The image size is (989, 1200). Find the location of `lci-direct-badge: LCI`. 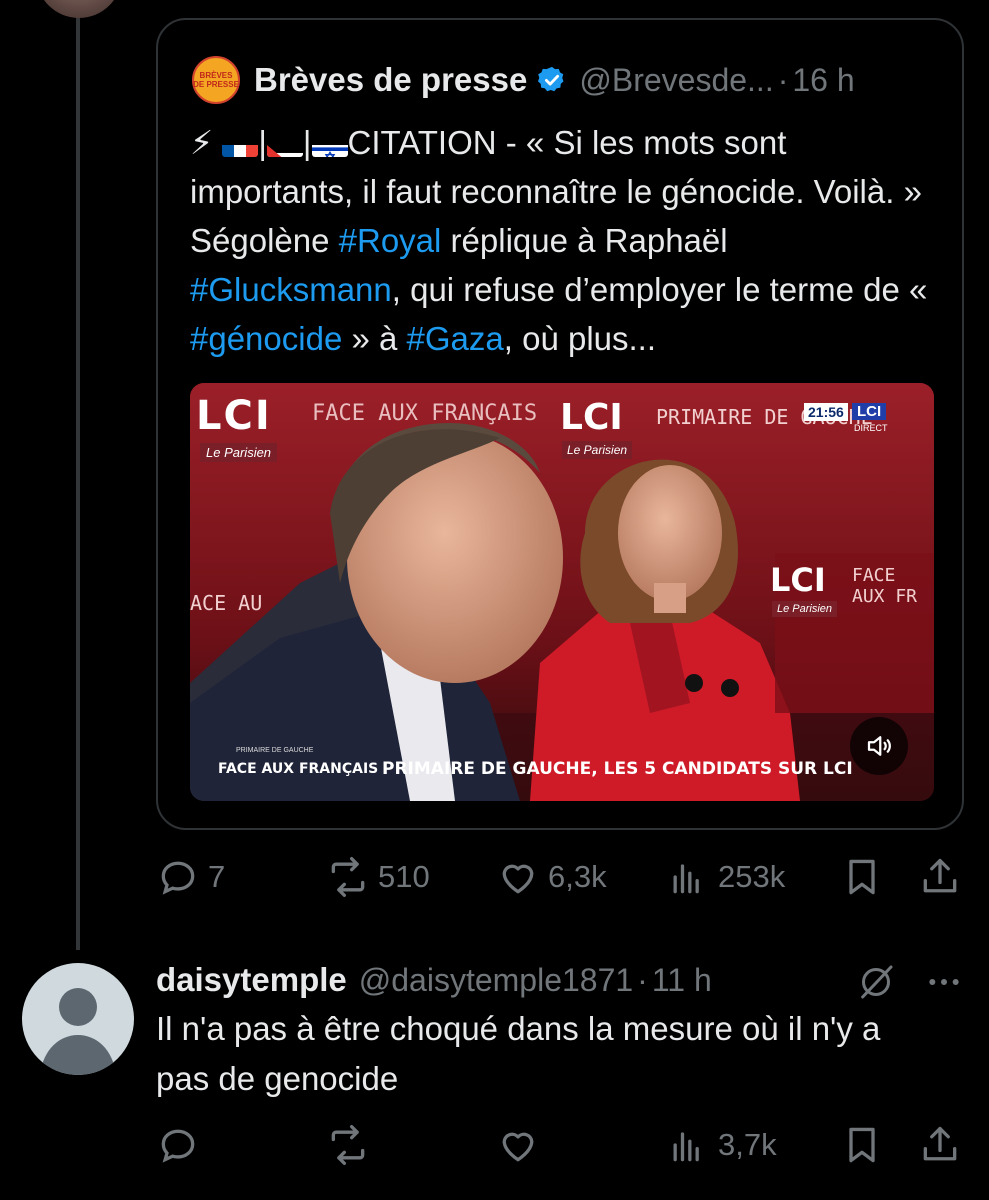

lci-direct-badge: LCI is located at coordinates (869, 411).